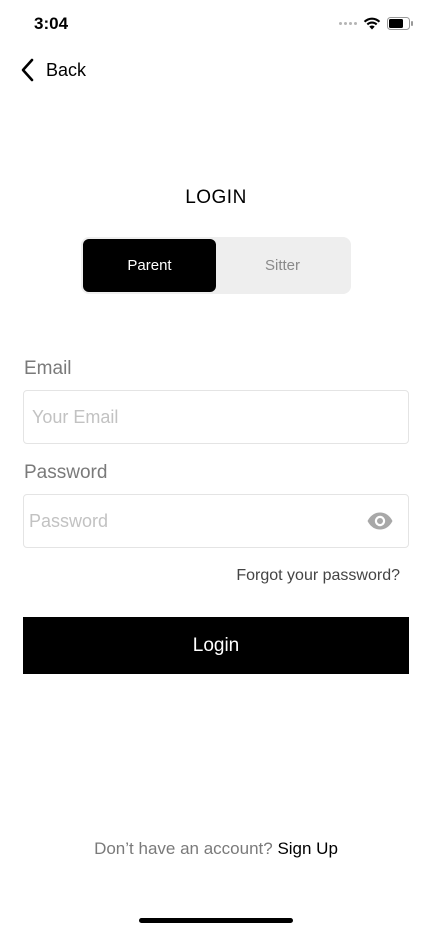 This screenshot has height=934, width=432. What do you see at coordinates (66, 69) in the screenshot?
I see `back-label: Back` at bounding box center [66, 69].